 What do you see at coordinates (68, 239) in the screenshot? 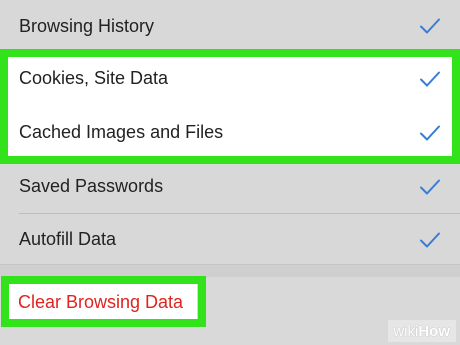
I see `option-label: Autofill Data` at bounding box center [68, 239].